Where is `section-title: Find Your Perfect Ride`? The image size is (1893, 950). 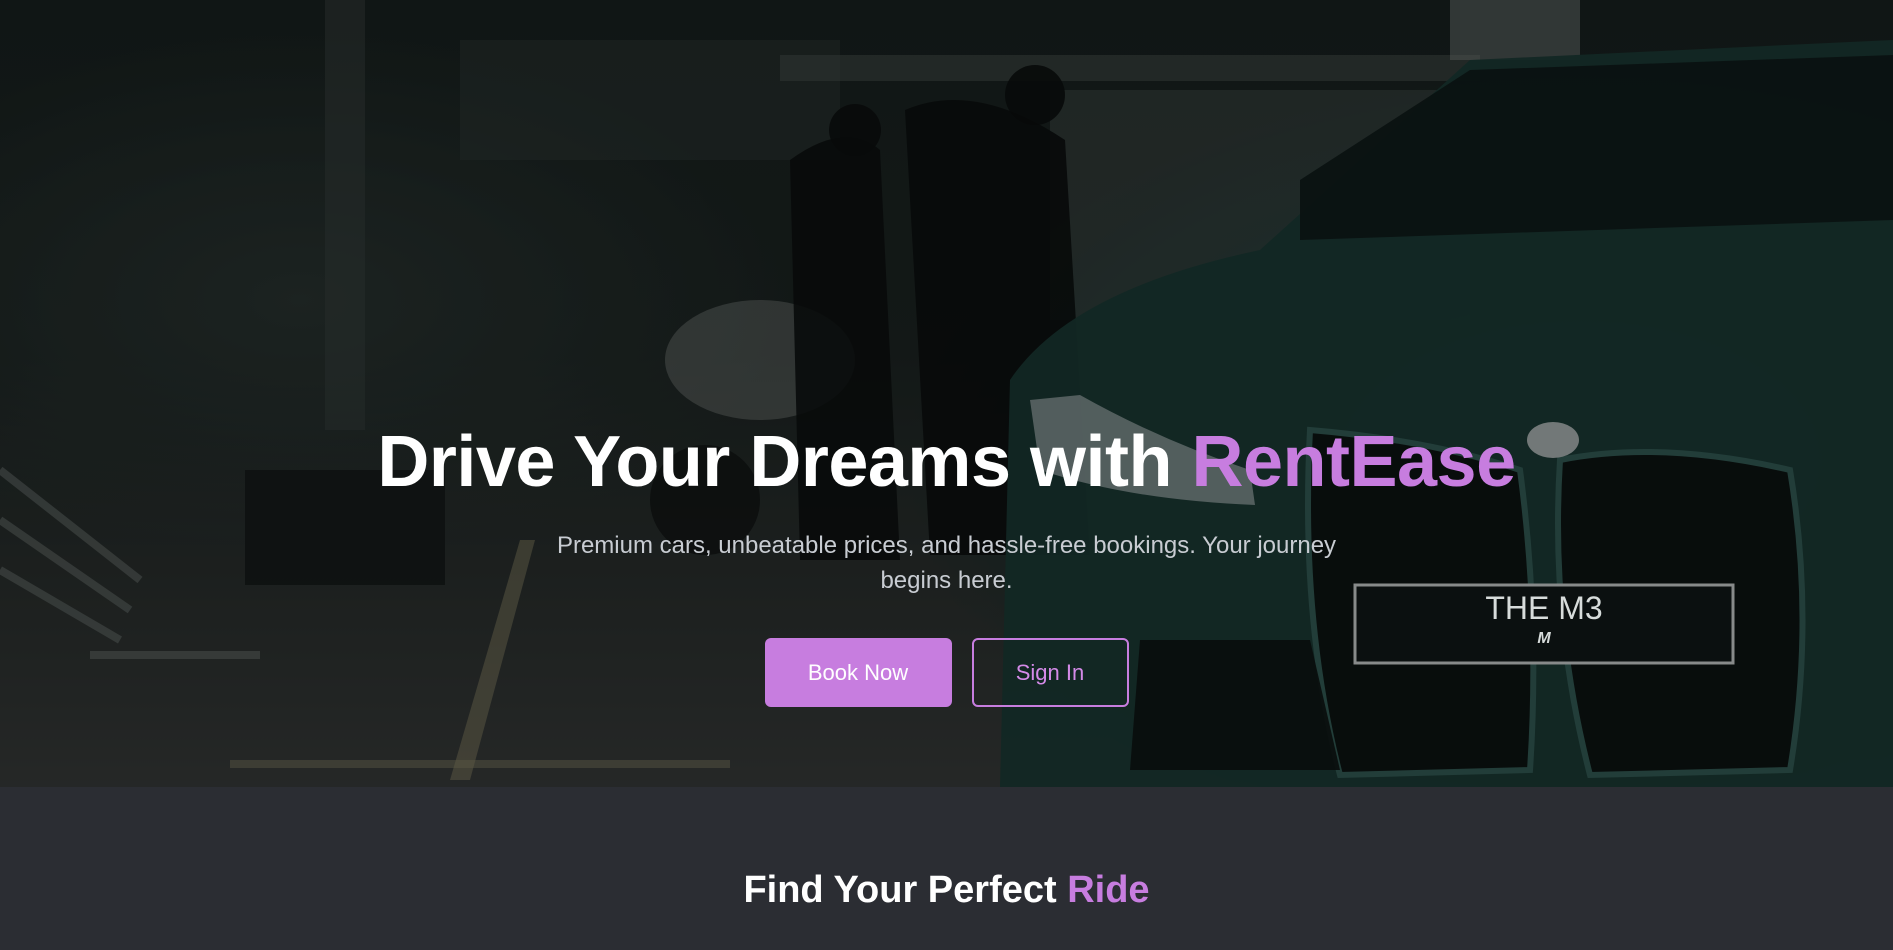 section-title: Find Your Perfect Ride is located at coordinates (946, 890).